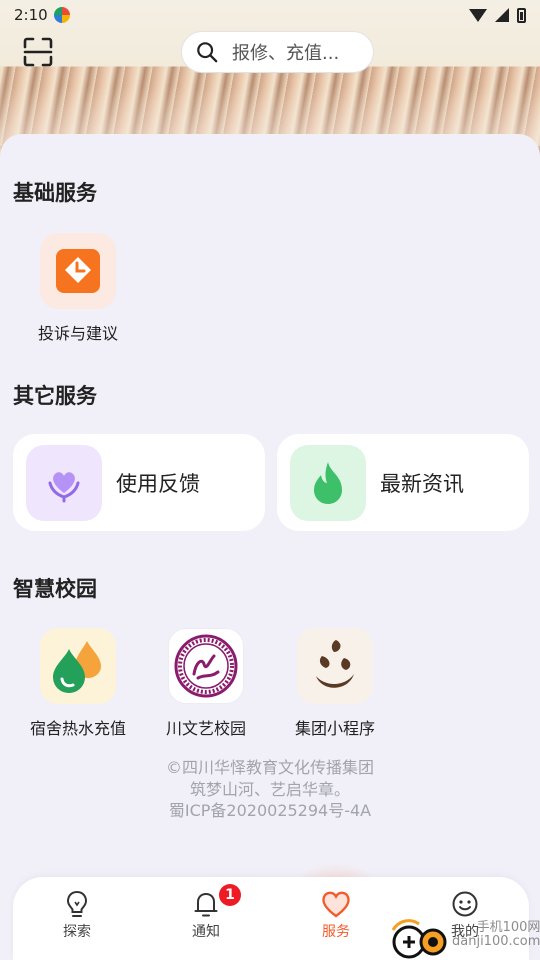 The height and width of the screenshot is (960, 540). I want to click on lightbulb-icon, so click(77, 903).